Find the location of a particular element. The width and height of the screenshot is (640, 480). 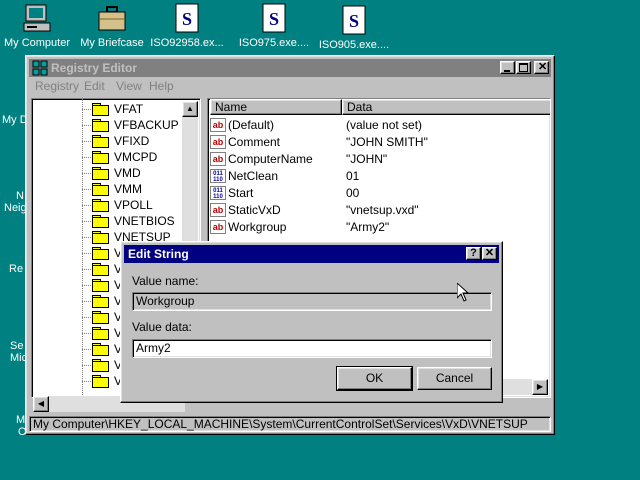

desktop-icon-label: My Computer is located at coordinates (37, 43).